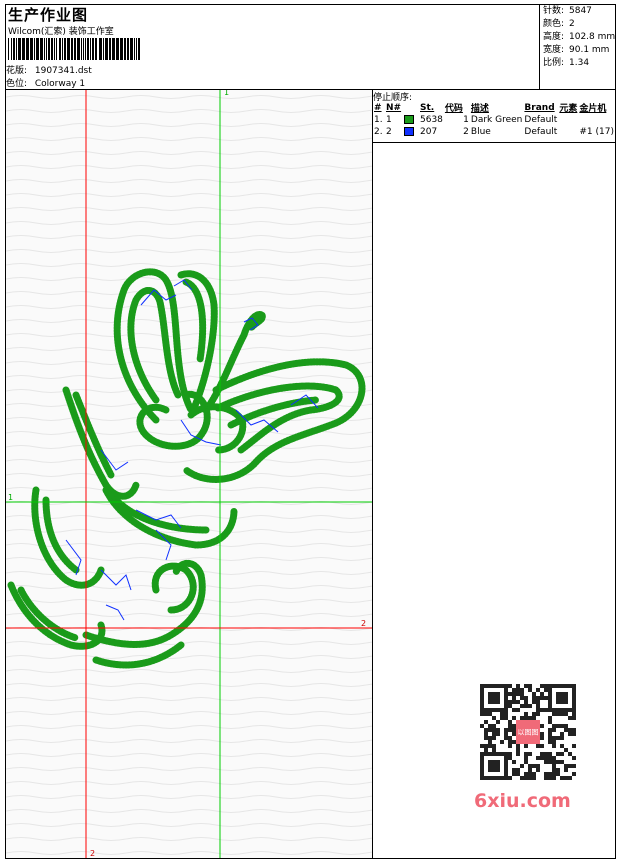  Describe the element at coordinates (61, 32) in the screenshot. I see `company-name: Wilcom(汇索) 装饰工作室` at that location.